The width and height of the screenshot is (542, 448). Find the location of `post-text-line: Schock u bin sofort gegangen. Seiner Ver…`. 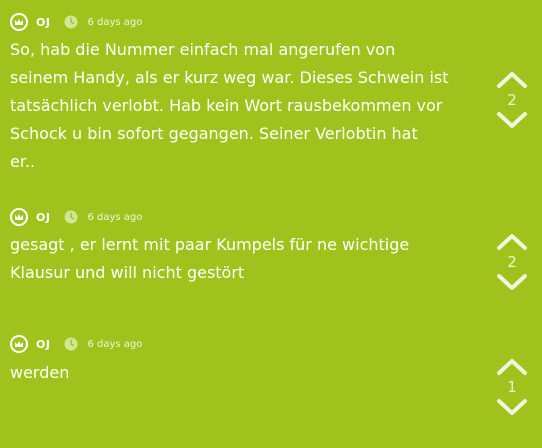

post-text-line: Schock u bin sofort gegangen. Seiner Ver… is located at coordinates (214, 133).